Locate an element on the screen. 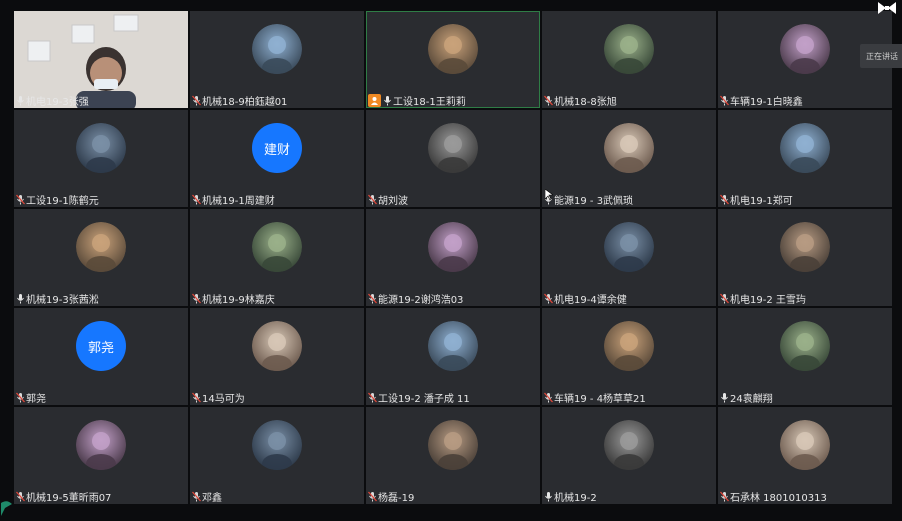  participant-nameplate: 邓鑫 is located at coordinates (277, 496).